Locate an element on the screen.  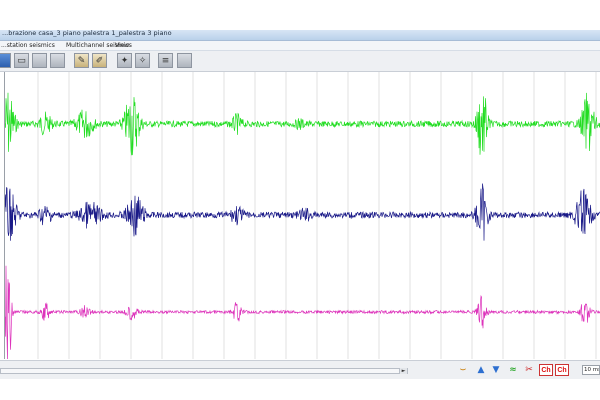
scroll-right-arrow-icon: ► is located at coordinates (403, 371).